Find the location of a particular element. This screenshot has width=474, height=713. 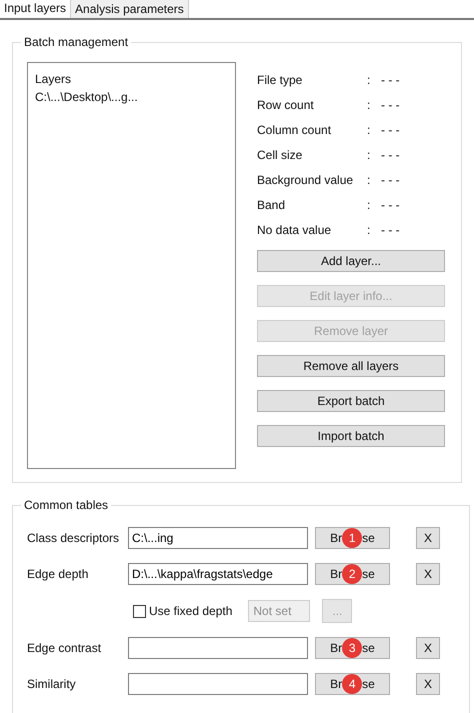

path-field: D:\...\kappa\fragstats\edge is located at coordinates (218, 574).